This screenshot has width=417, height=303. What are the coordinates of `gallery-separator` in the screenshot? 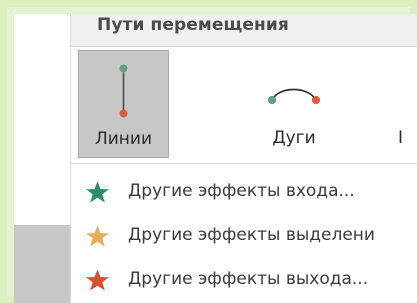 It's located at (244, 163).